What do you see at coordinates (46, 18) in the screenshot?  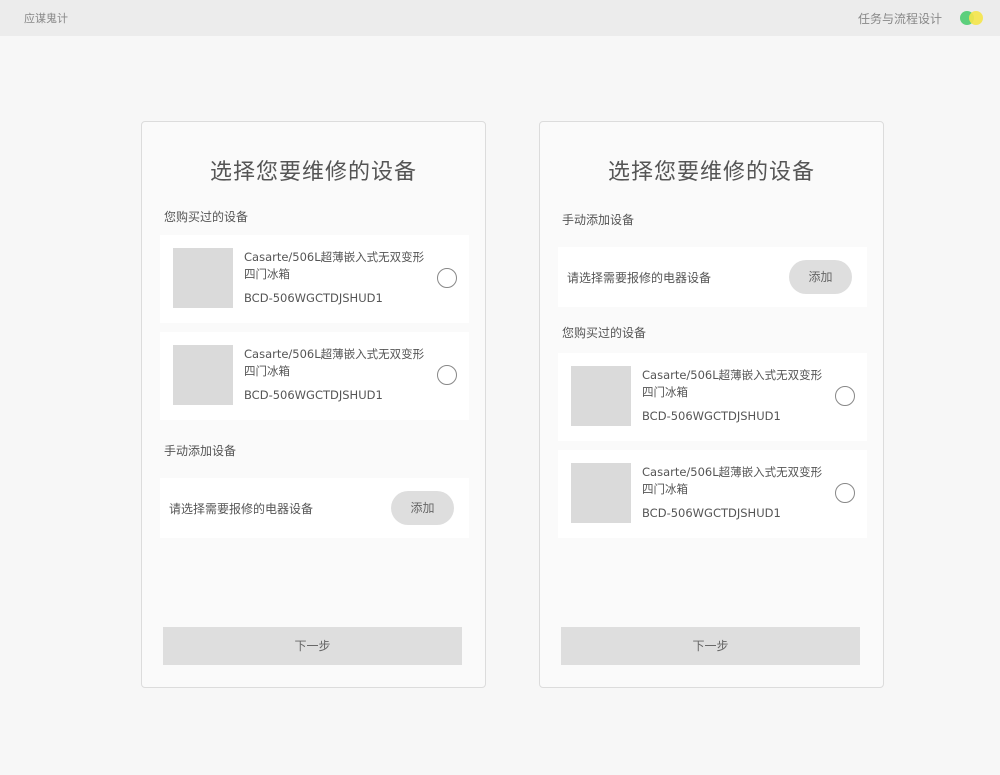 I see `brand-name: 应谋鬼计` at bounding box center [46, 18].